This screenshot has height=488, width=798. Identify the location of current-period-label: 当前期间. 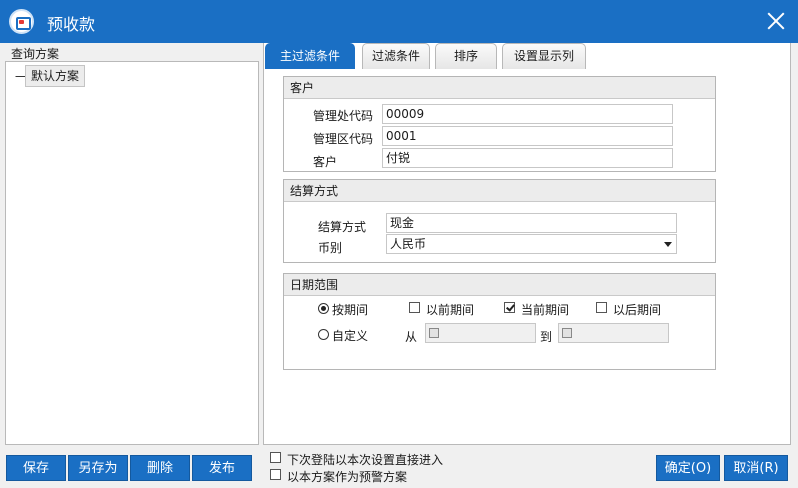
(545, 310).